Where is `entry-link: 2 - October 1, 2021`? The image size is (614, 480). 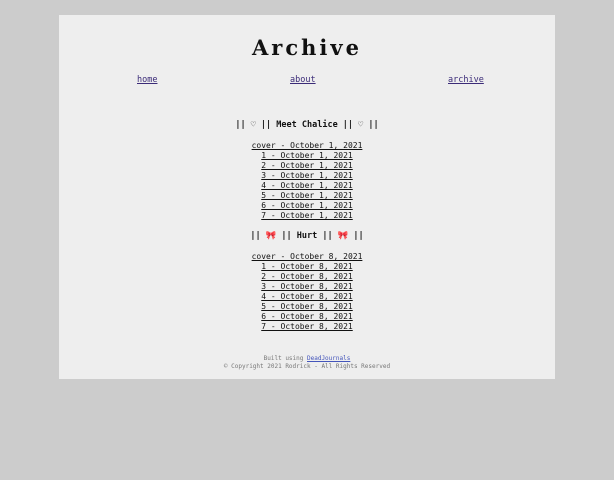 entry-link: 2 - October 1, 2021 is located at coordinates (307, 165).